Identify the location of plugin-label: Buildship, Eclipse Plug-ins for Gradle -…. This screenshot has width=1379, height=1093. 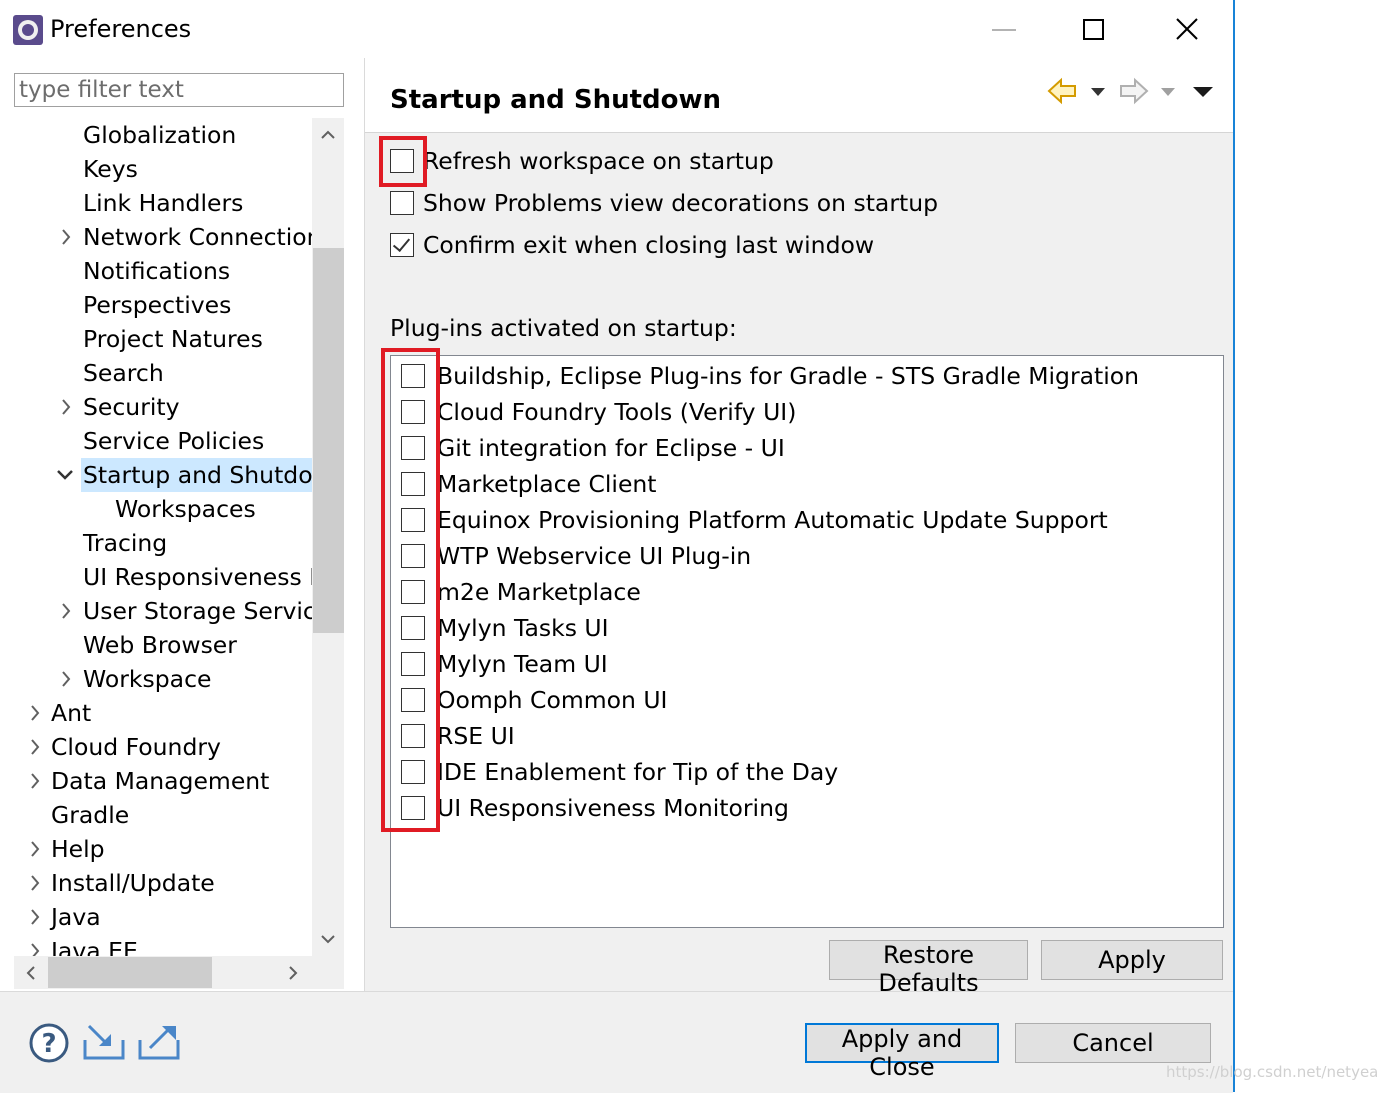
(788, 376).